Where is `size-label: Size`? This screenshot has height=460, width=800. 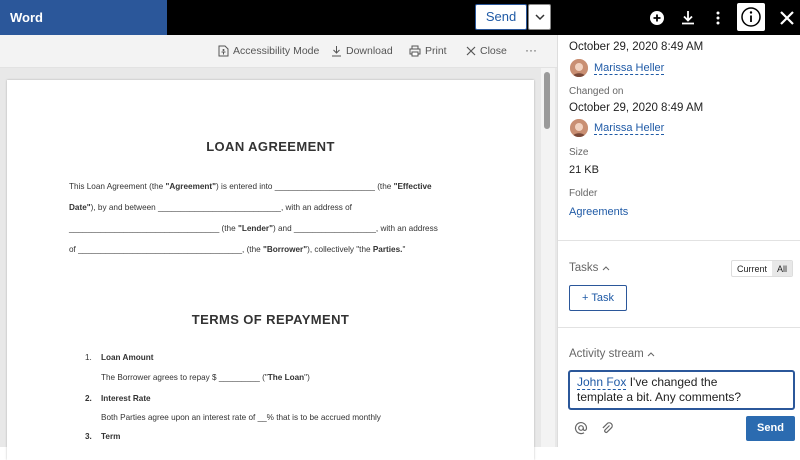 size-label: Size is located at coordinates (579, 152).